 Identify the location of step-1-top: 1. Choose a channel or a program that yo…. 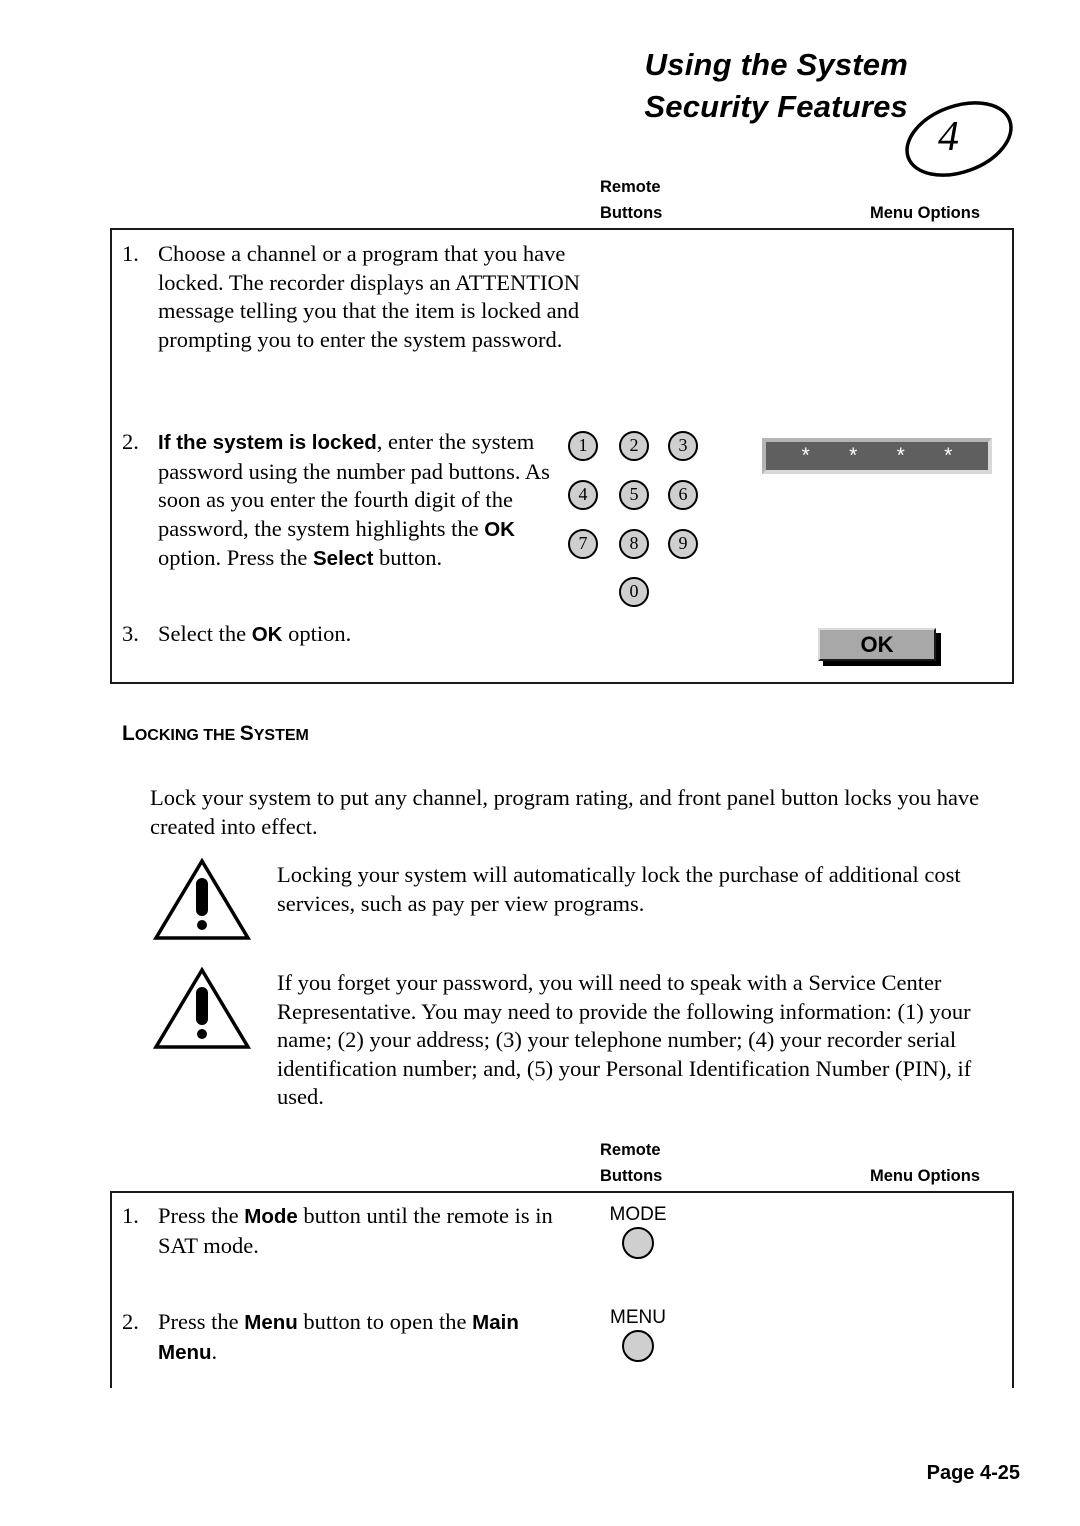
(352, 297).